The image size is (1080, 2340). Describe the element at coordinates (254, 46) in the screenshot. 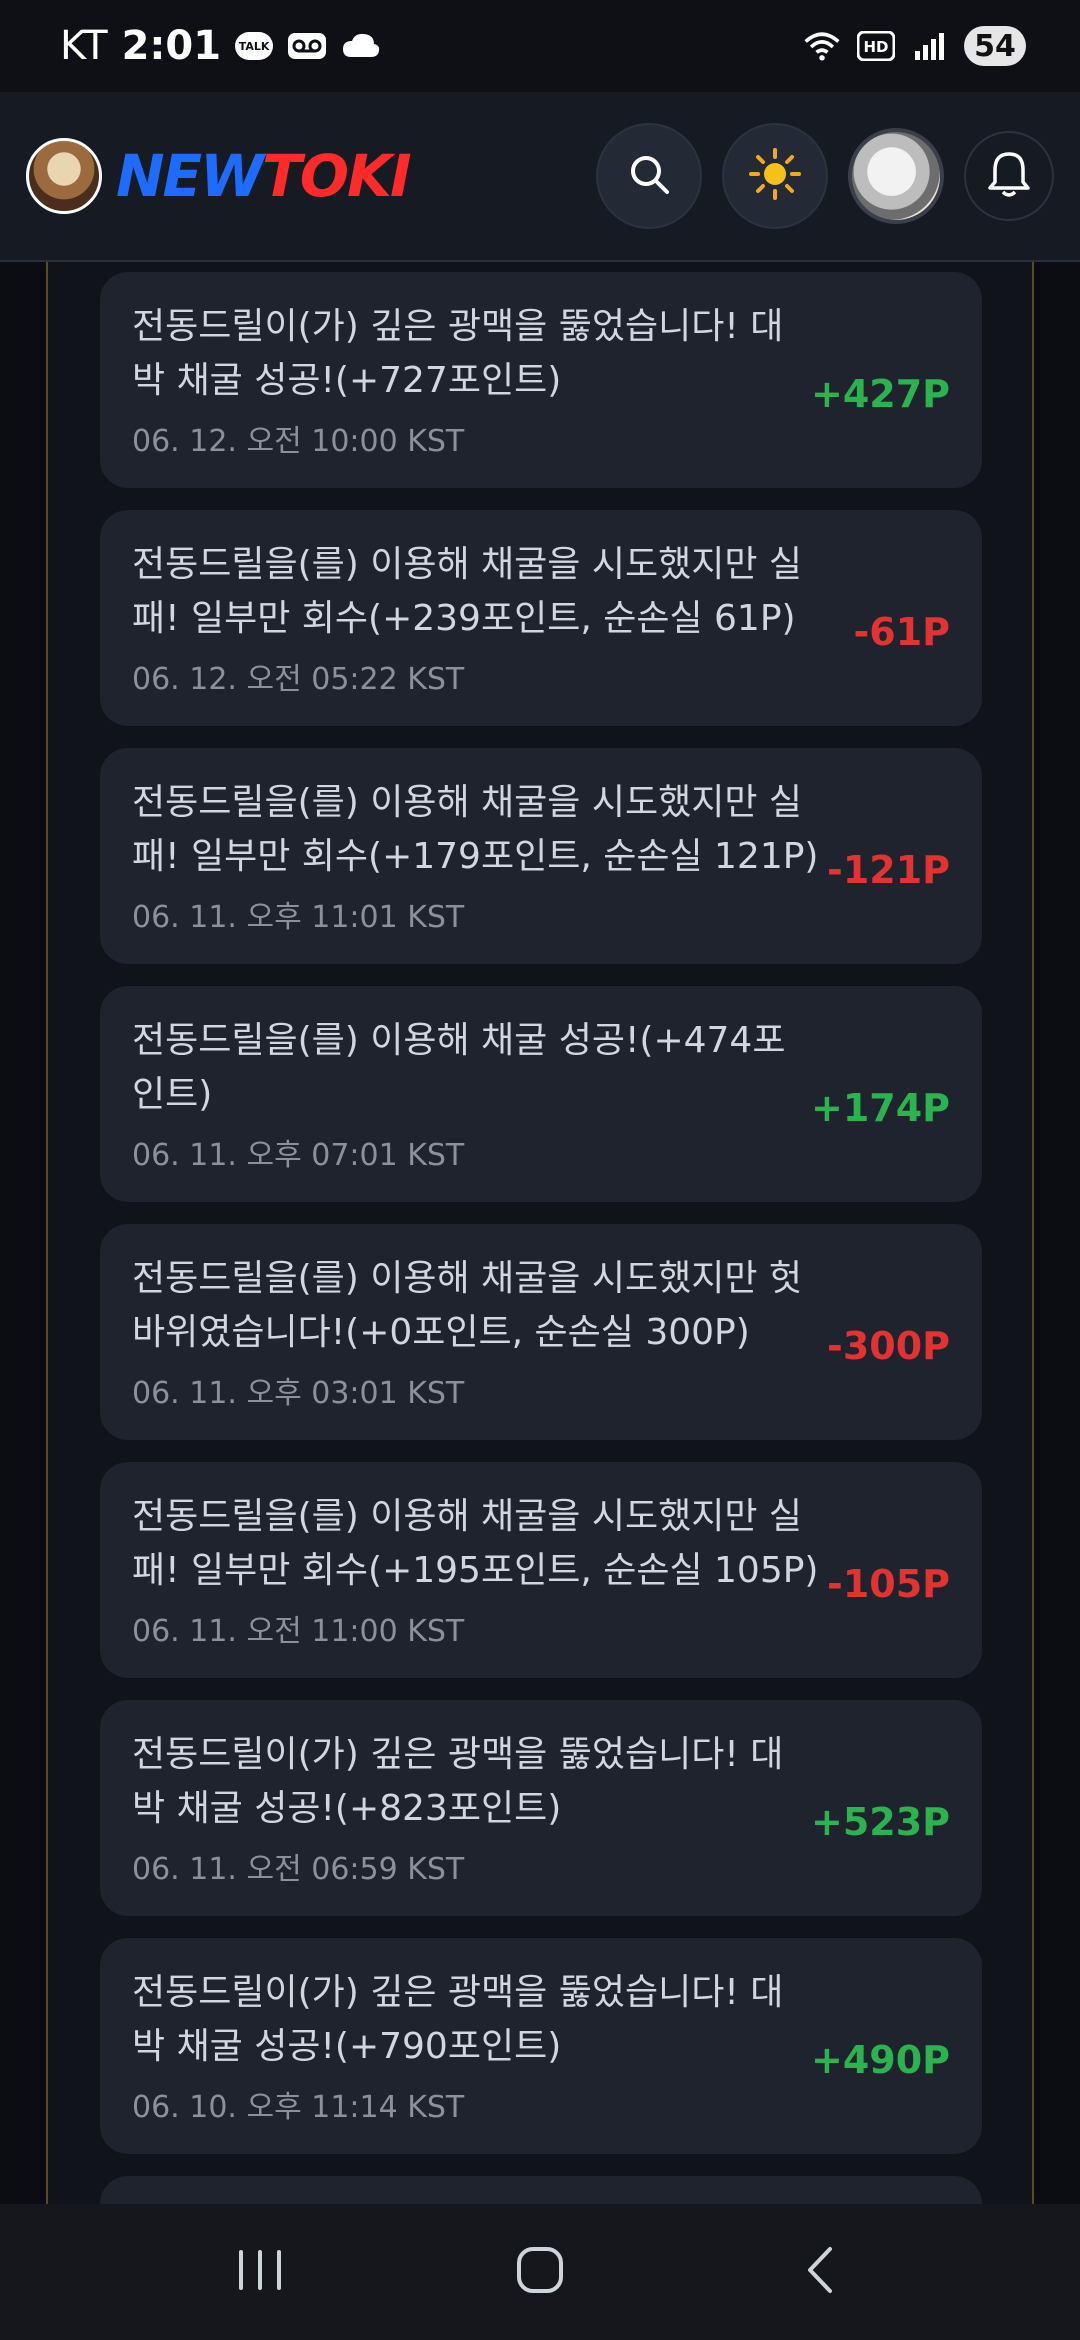

I see `kakaotalk-icon: TALK` at that location.